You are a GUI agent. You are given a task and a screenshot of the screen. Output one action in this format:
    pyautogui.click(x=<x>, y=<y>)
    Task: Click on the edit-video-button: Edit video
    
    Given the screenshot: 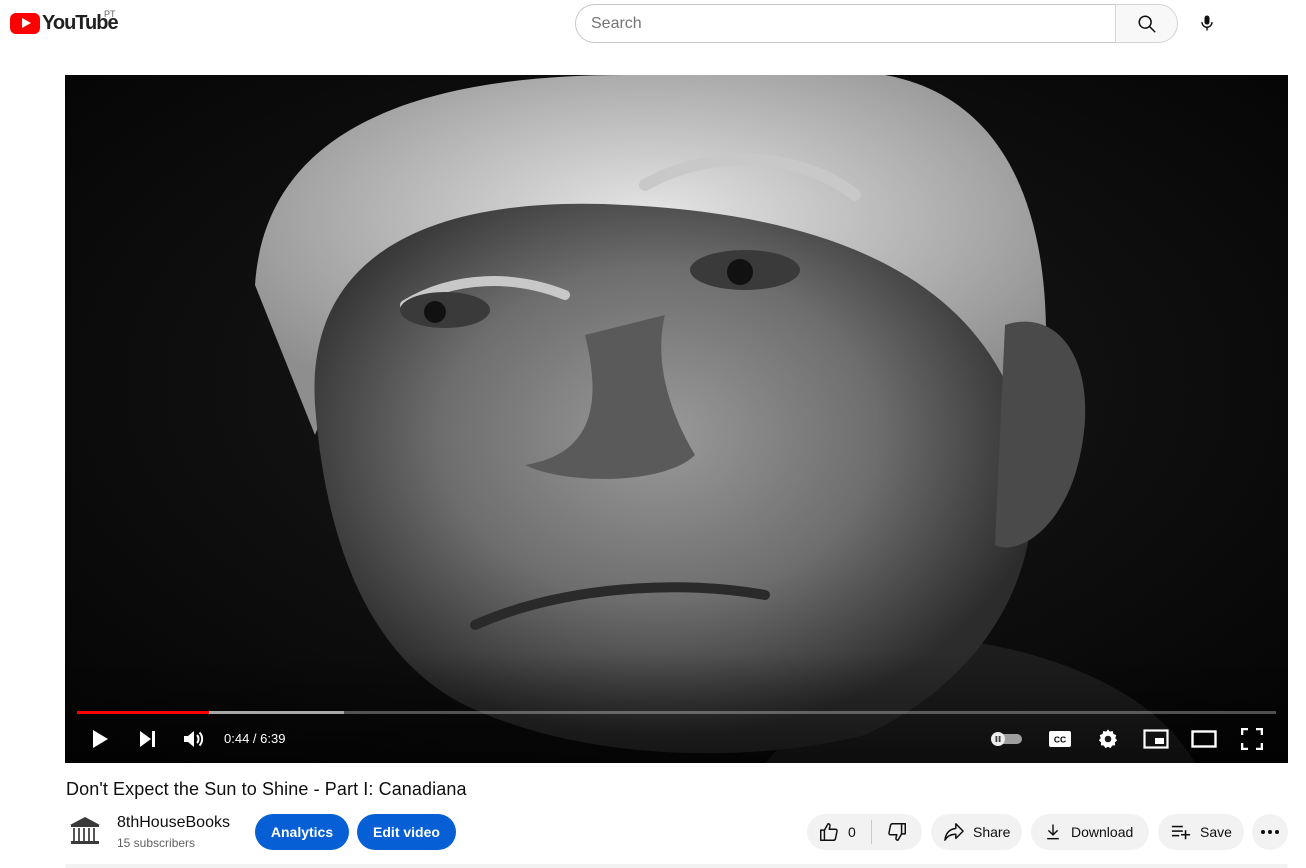 What is the action you would take?
    pyautogui.click(x=406, y=832)
    